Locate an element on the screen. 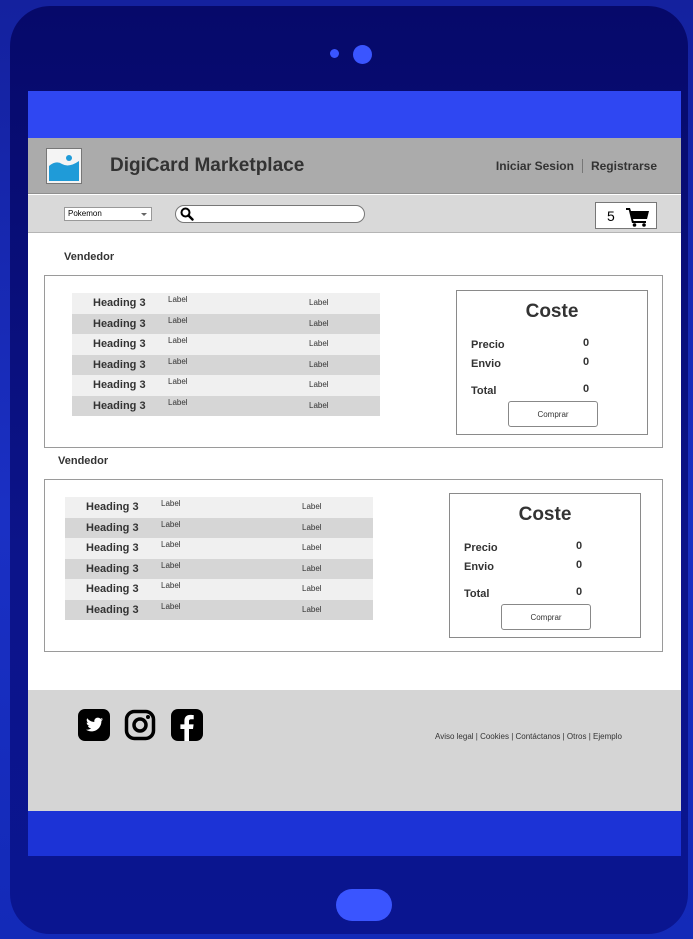  cart-button: 5 is located at coordinates (626, 215).